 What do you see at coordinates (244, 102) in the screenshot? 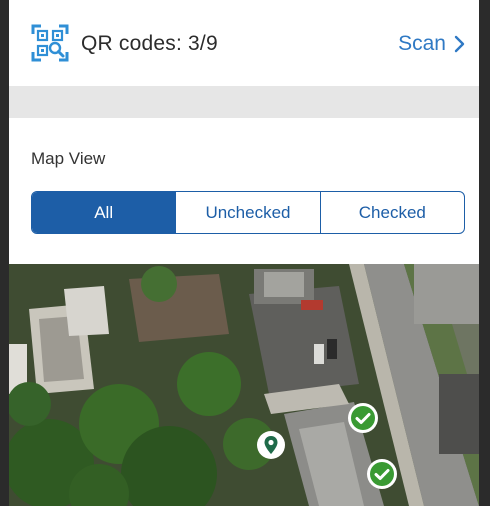
I see `section-divider` at bounding box center [244, 102].